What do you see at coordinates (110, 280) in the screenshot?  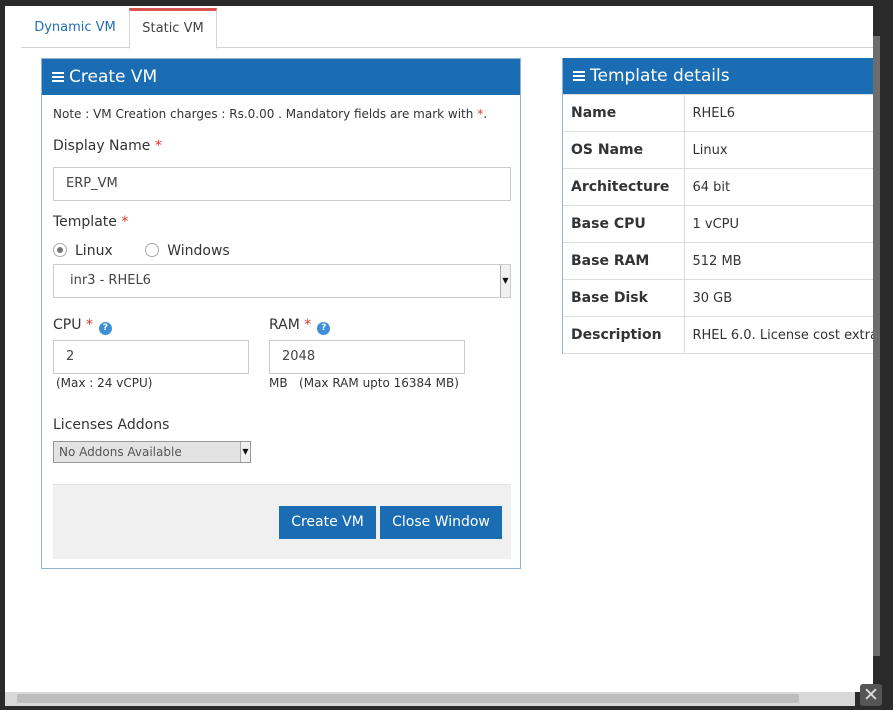 I see `template-select-value: inr3 - RHEL6` at bounding box center [110, 280].